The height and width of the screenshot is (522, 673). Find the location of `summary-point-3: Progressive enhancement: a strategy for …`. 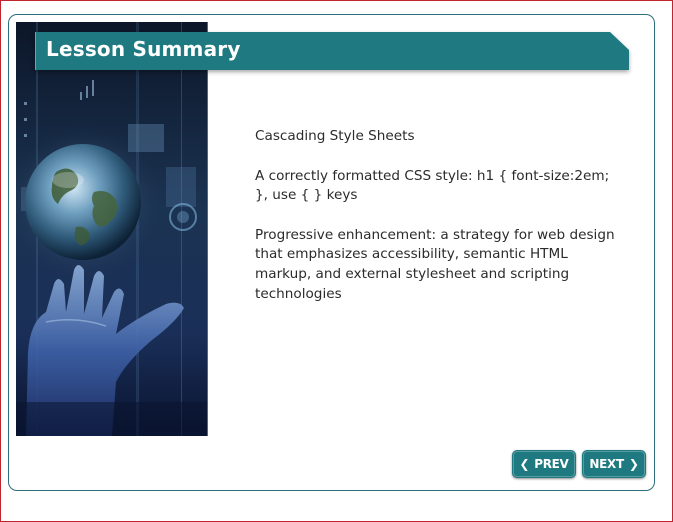

summary-point-3: Progressive enhancement: a strategy for … is located at coordinates (435, 264).